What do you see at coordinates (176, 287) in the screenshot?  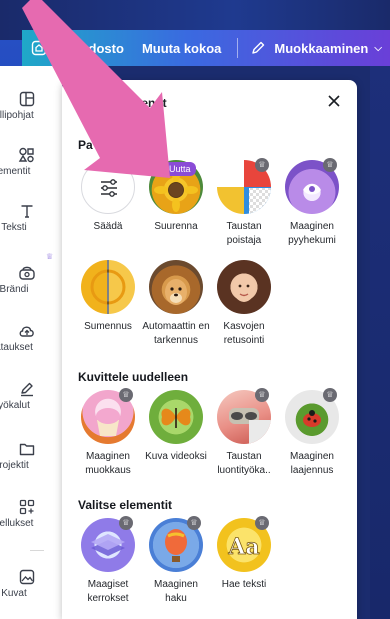 I see `dog-photo-icon` at bounding box center [176, 287].